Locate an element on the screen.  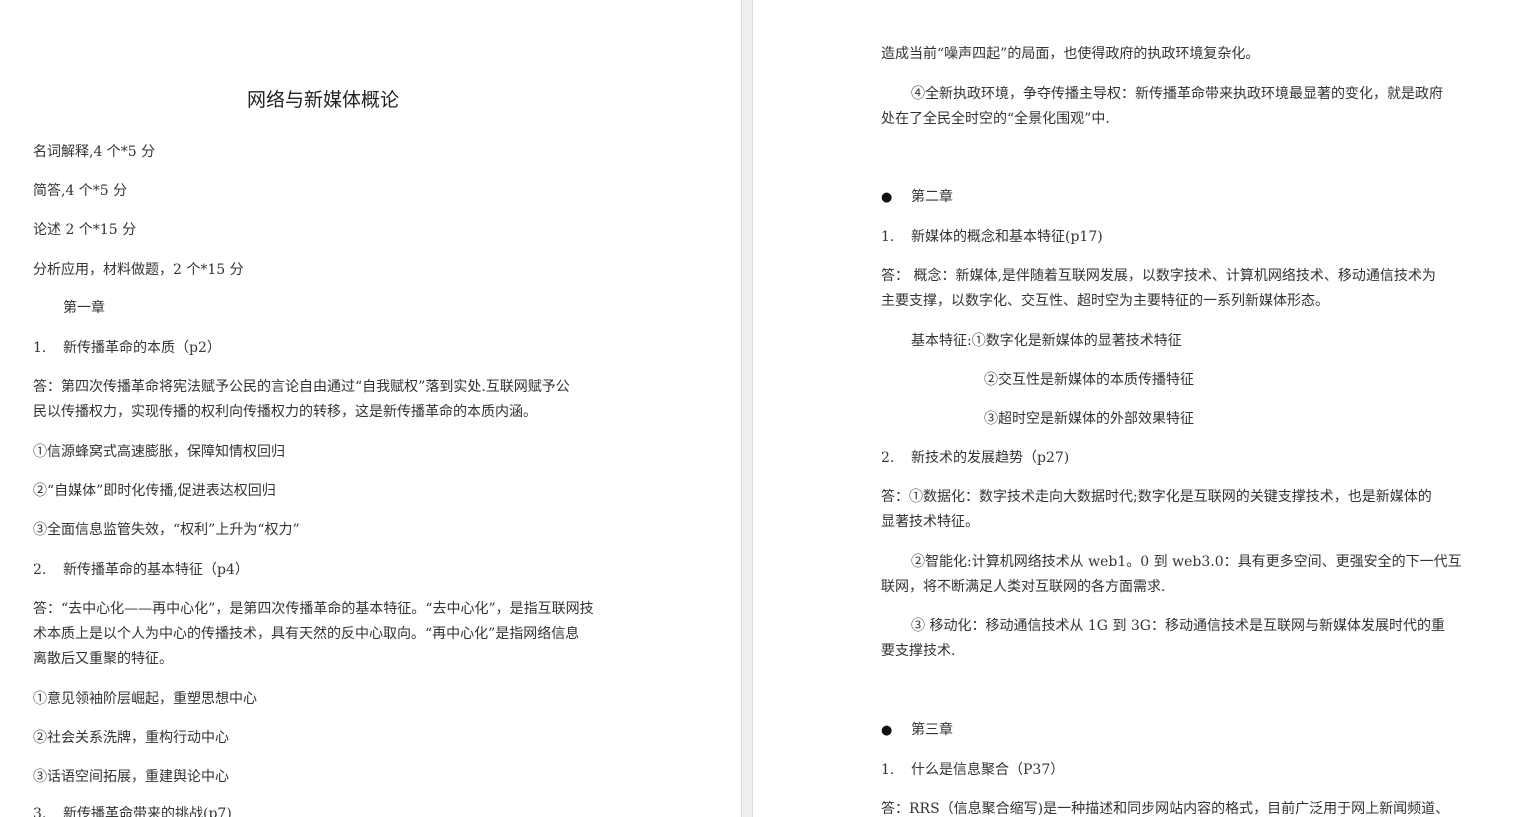
page-gutter is located at coordinates (747, 408).